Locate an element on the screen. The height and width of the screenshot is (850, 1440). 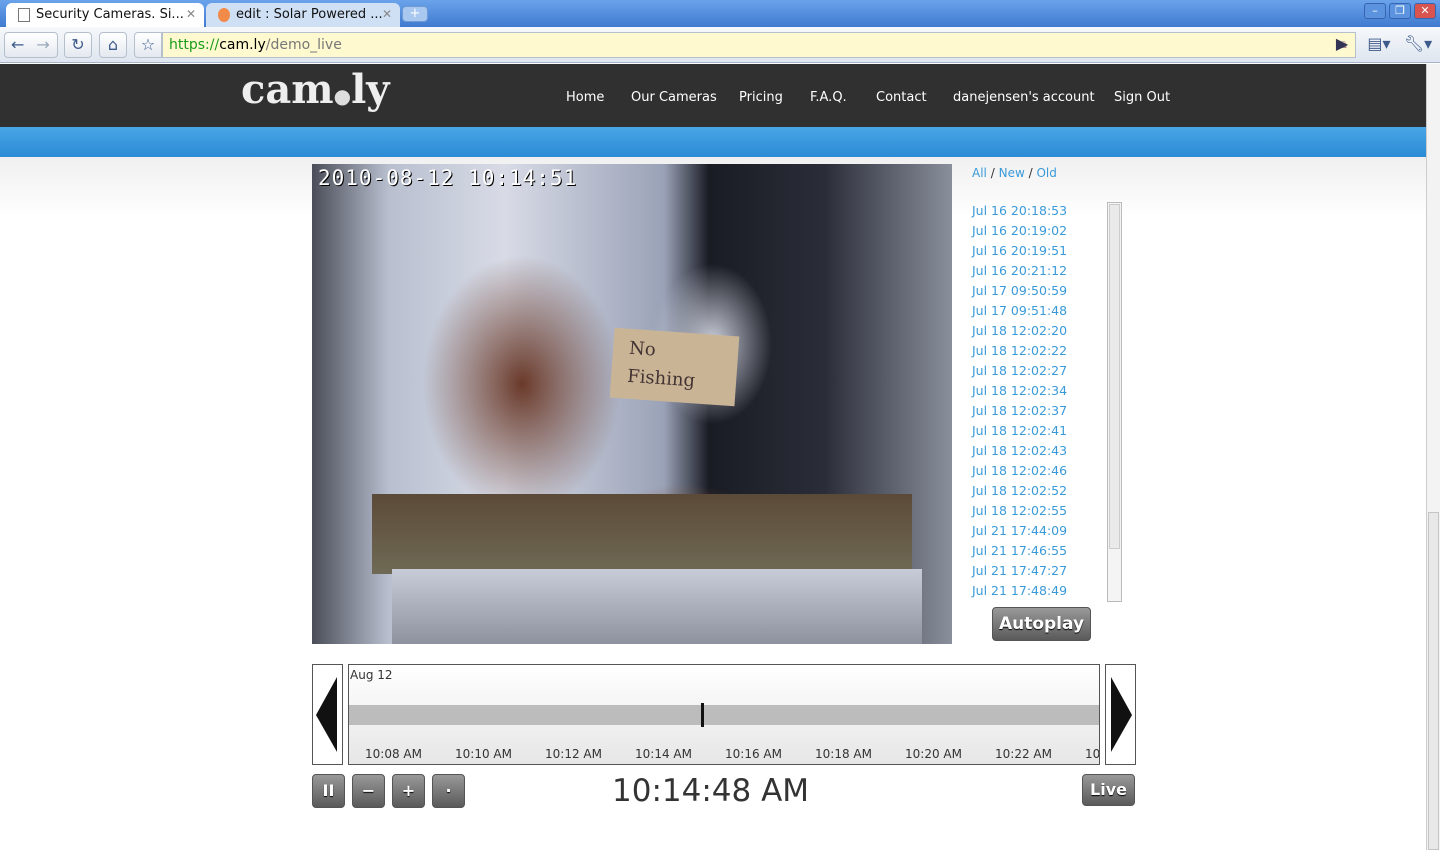
forward-icon: → is located at coordinates (42, 44).